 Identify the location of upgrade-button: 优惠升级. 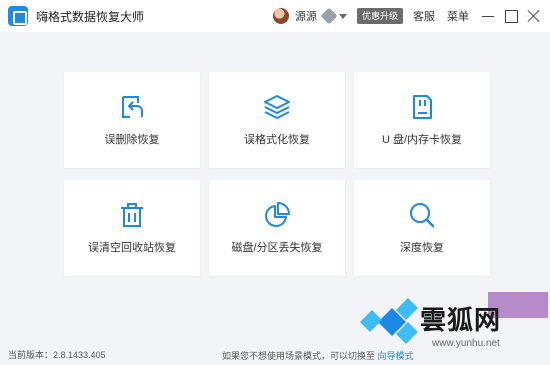
(379, 16).